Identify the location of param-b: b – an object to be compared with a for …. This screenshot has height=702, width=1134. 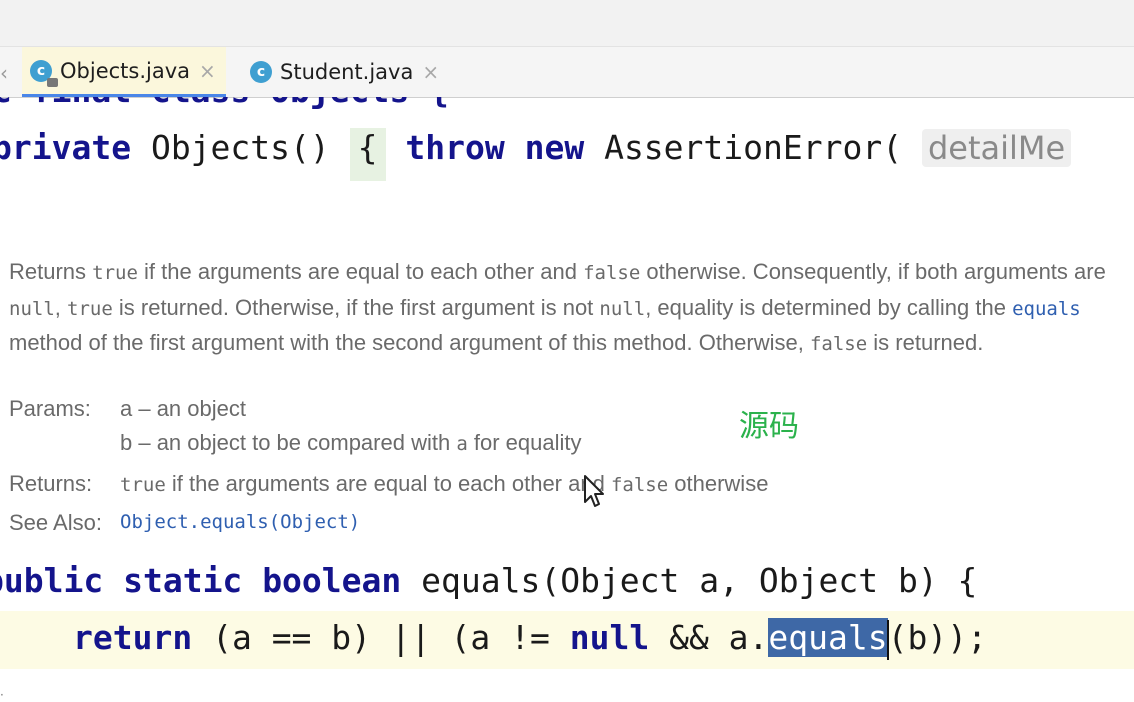
(351, 442).